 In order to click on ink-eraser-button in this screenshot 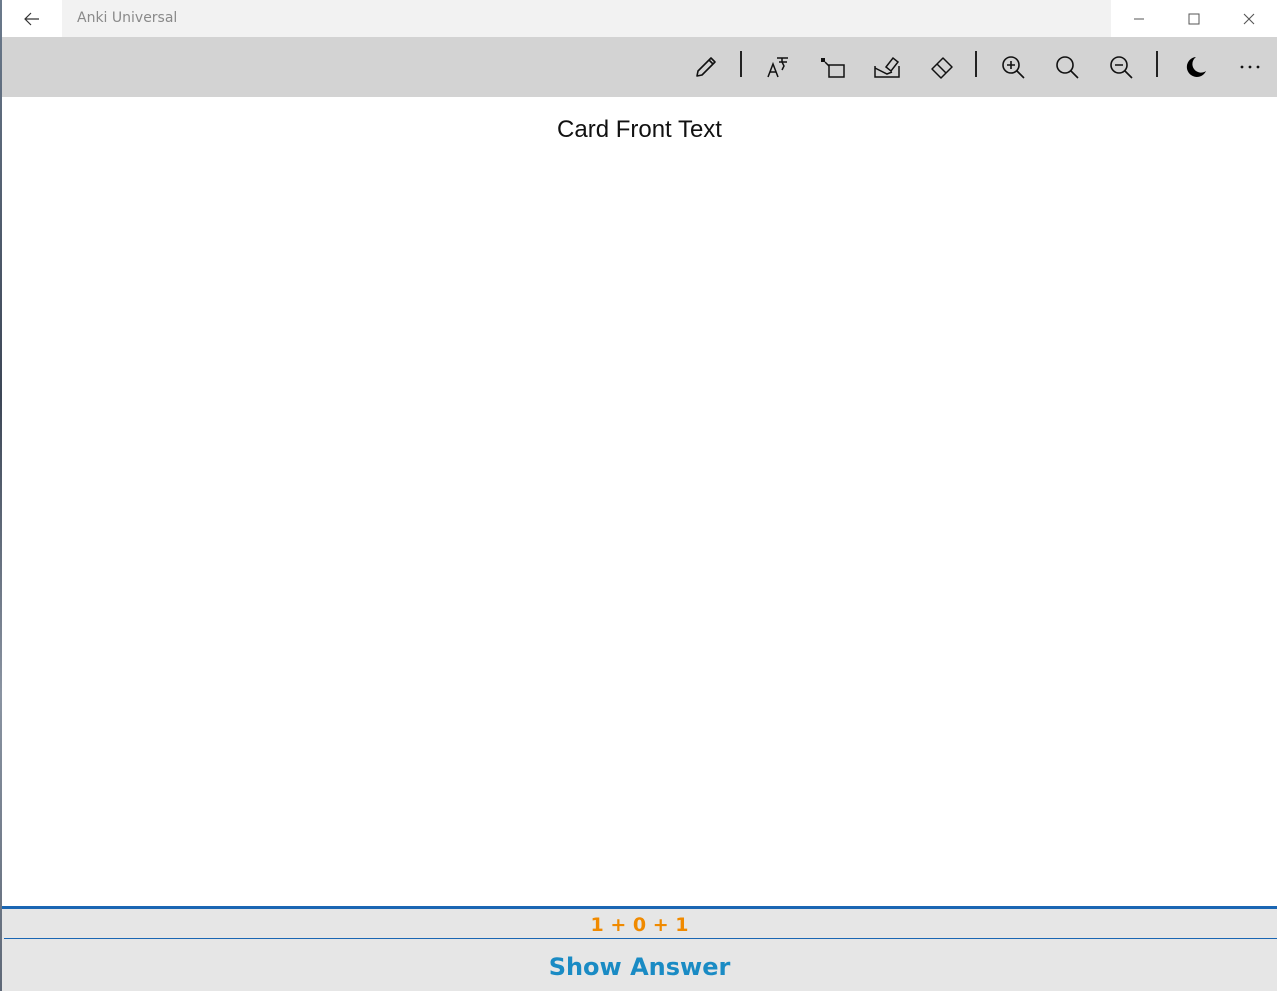, I will do `click(887, 67)`.